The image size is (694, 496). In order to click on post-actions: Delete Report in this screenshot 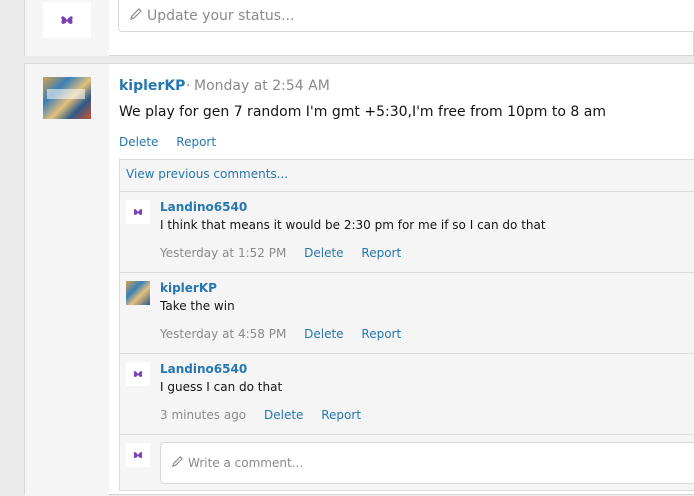, I will do `click(174, 142)`.